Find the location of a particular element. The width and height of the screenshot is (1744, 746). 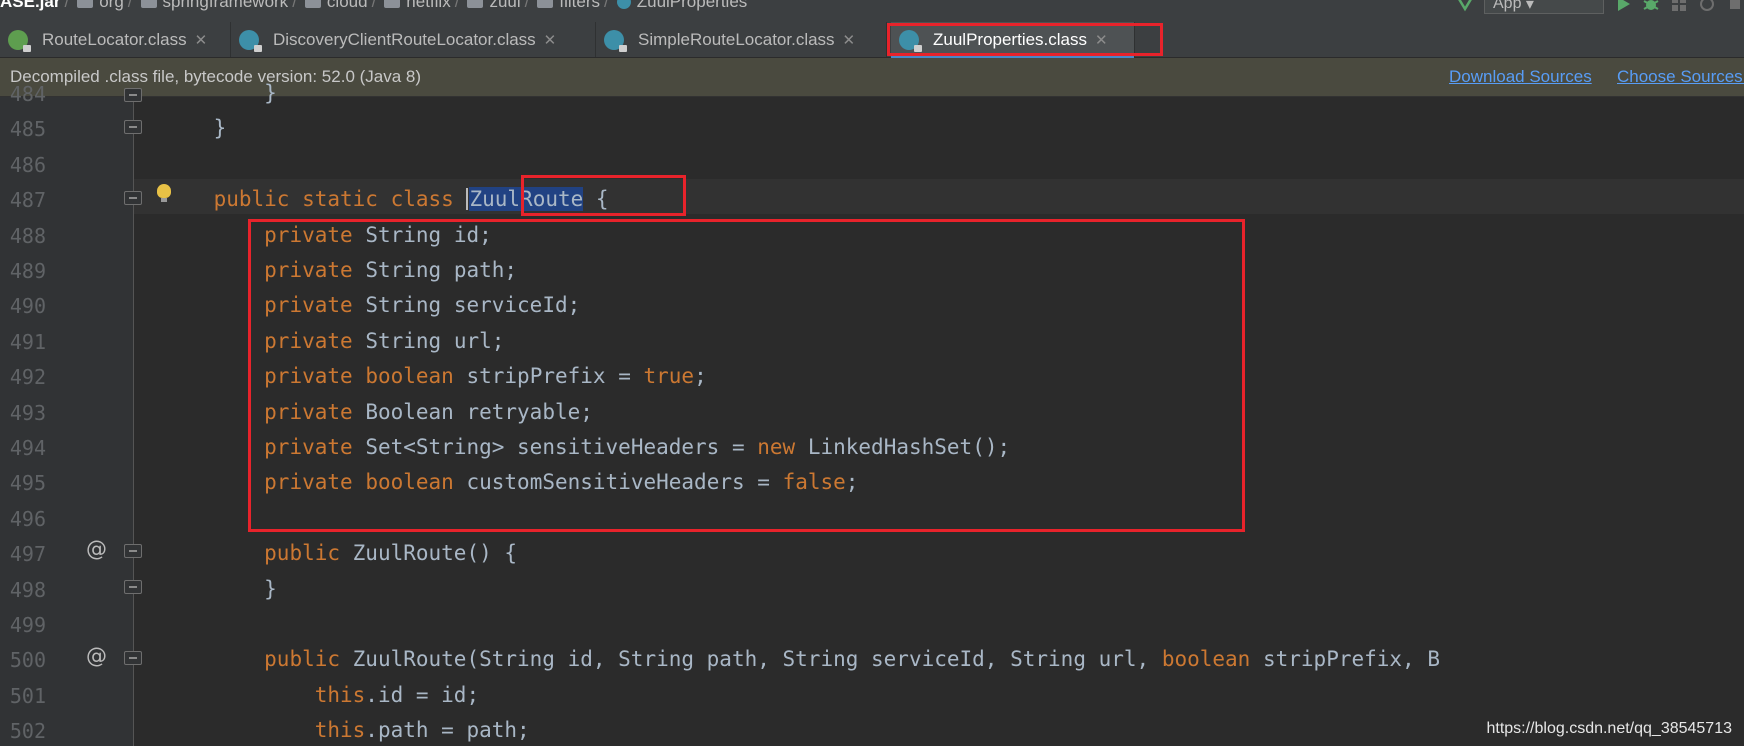

code-line: public static class ZuulRoute { is located at coordinates (386, 199).